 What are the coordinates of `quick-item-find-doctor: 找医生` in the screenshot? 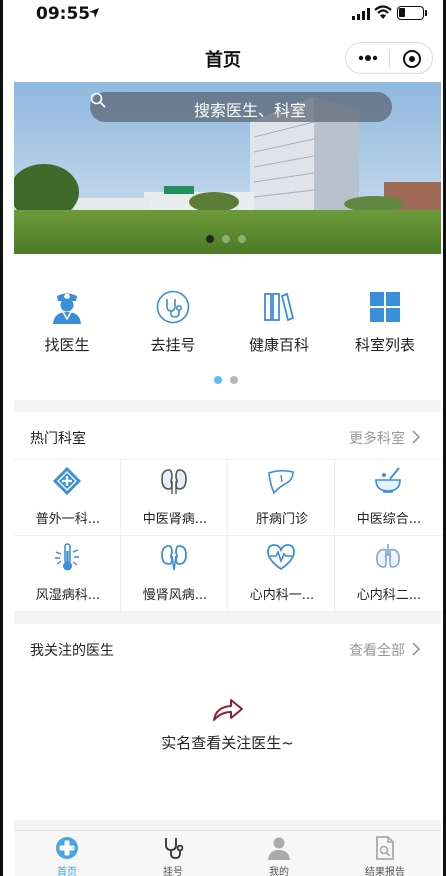 It's located at (67, 325).